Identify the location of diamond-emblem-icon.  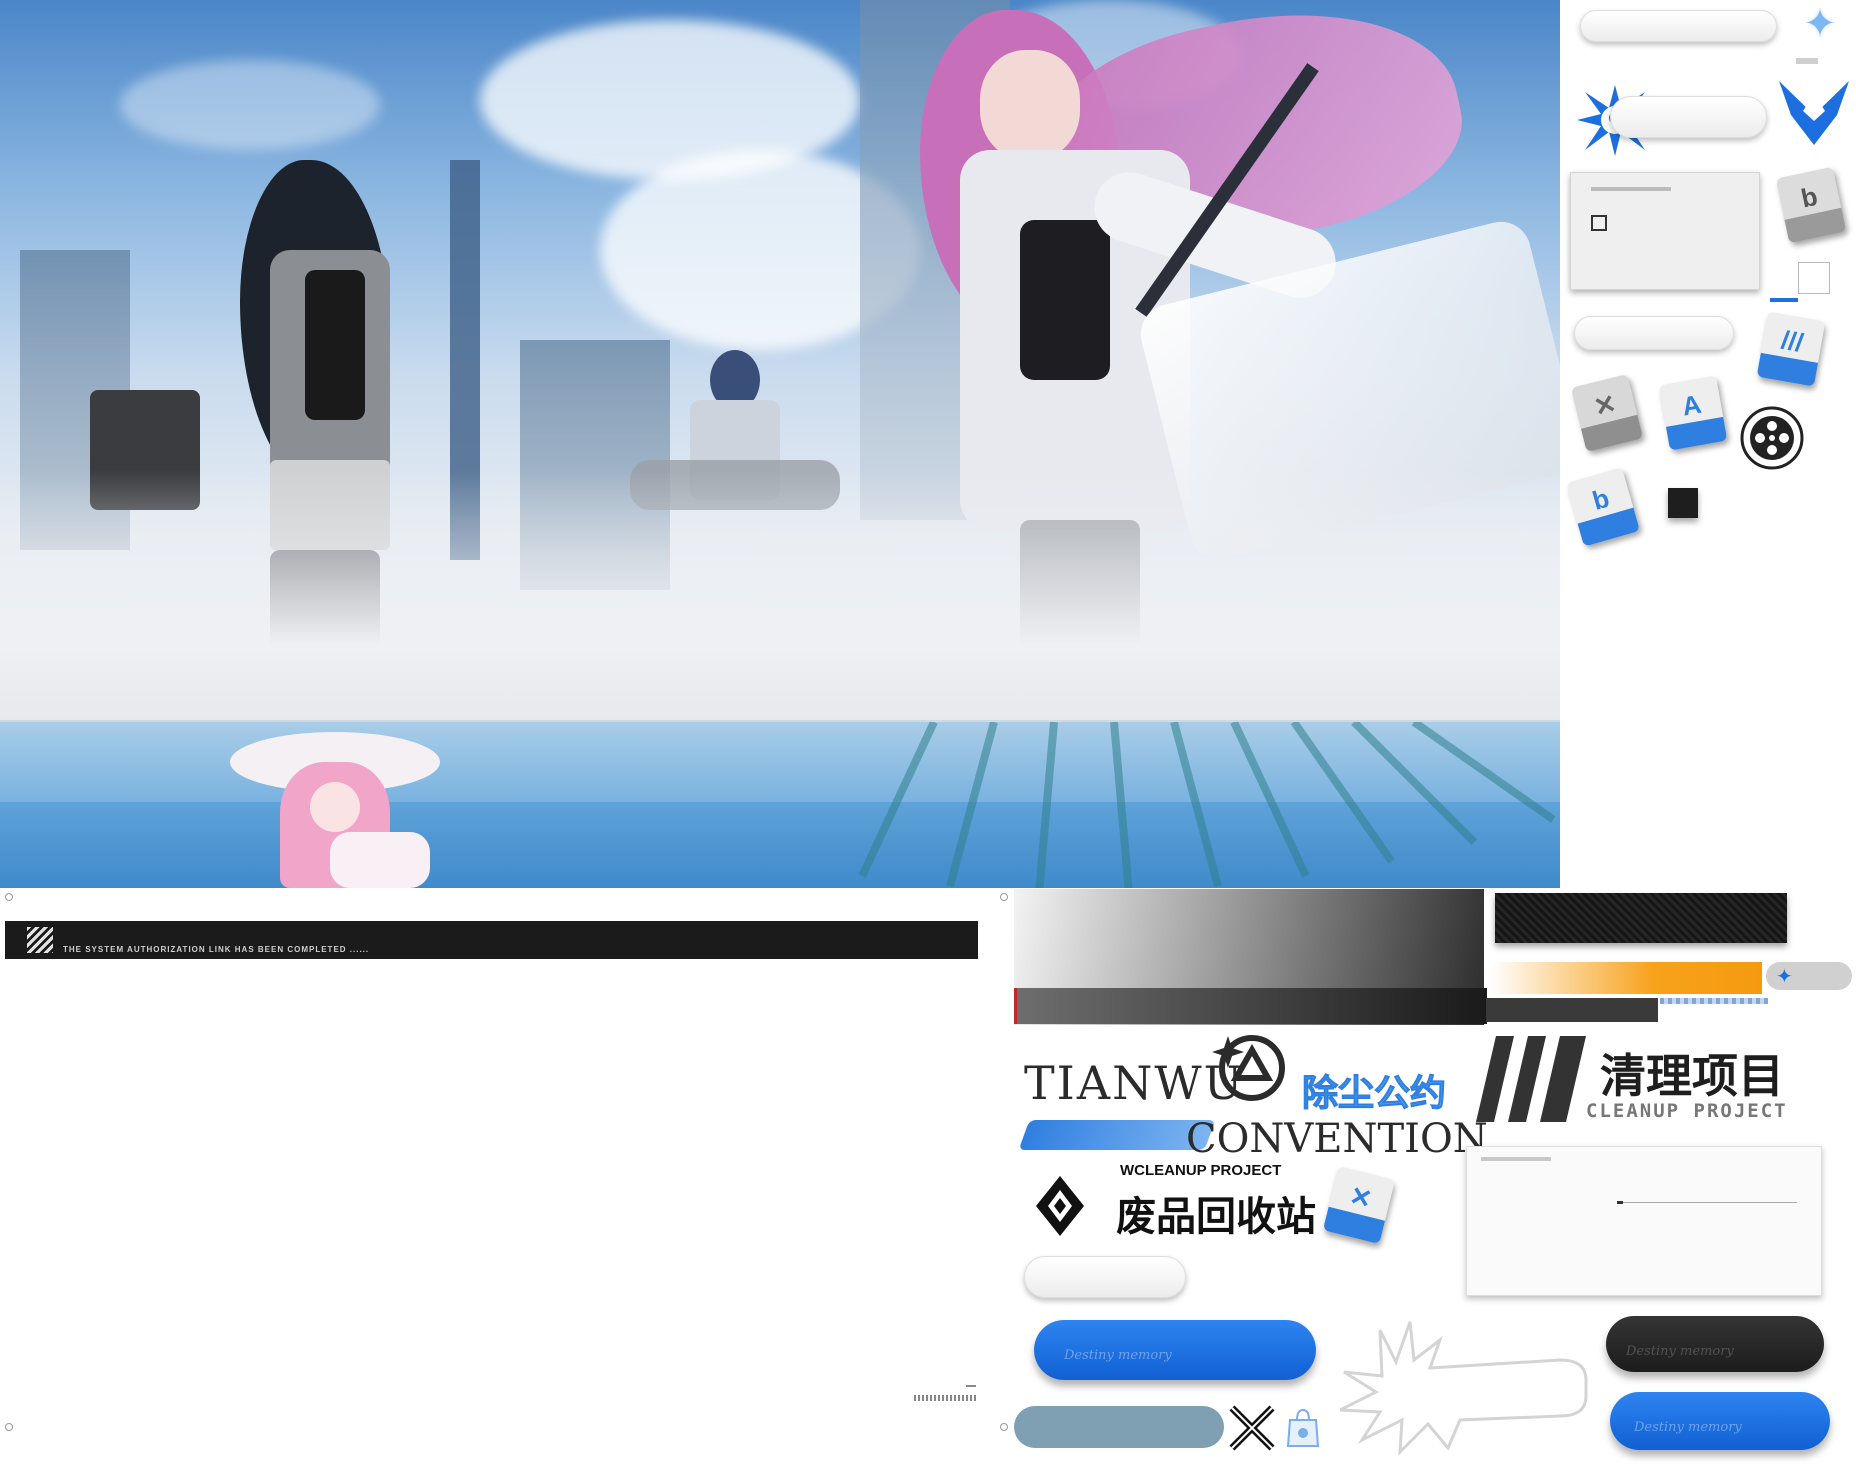
(1060, 1206).